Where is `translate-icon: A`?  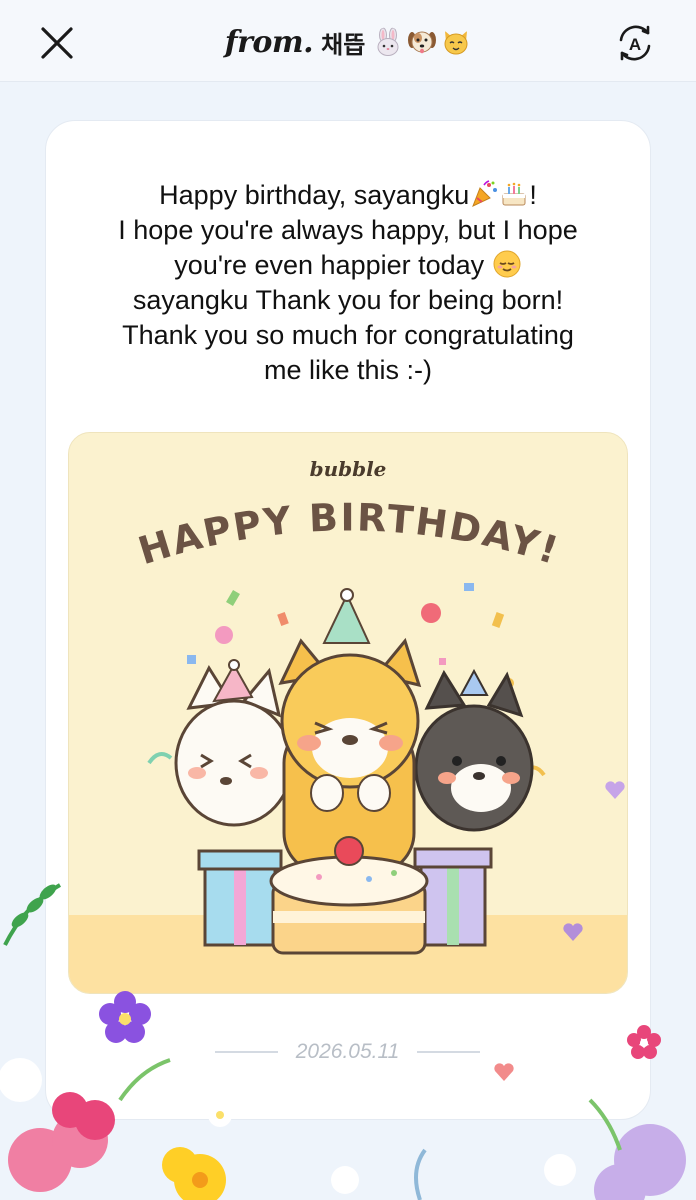 translate-icon: A is located at coordinates (635, 43).